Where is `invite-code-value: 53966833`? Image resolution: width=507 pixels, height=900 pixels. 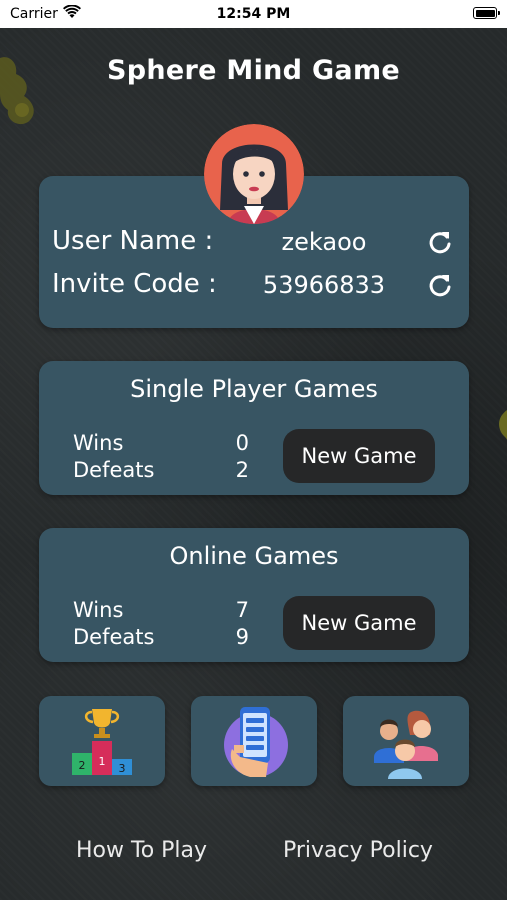
invite-code-value: 53966833 is located at coordinates (324, 285).